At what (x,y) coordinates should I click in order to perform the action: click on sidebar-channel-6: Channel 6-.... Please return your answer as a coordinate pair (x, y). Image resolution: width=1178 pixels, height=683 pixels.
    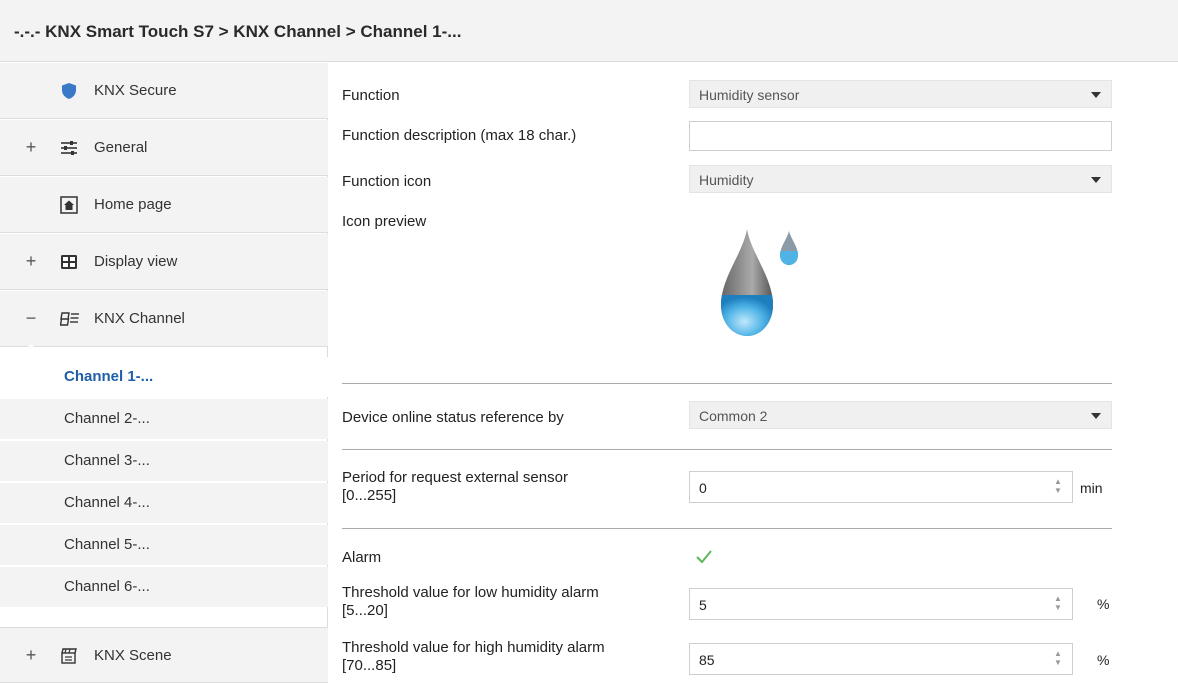
    Looking at the image, I should click on (164, 587).